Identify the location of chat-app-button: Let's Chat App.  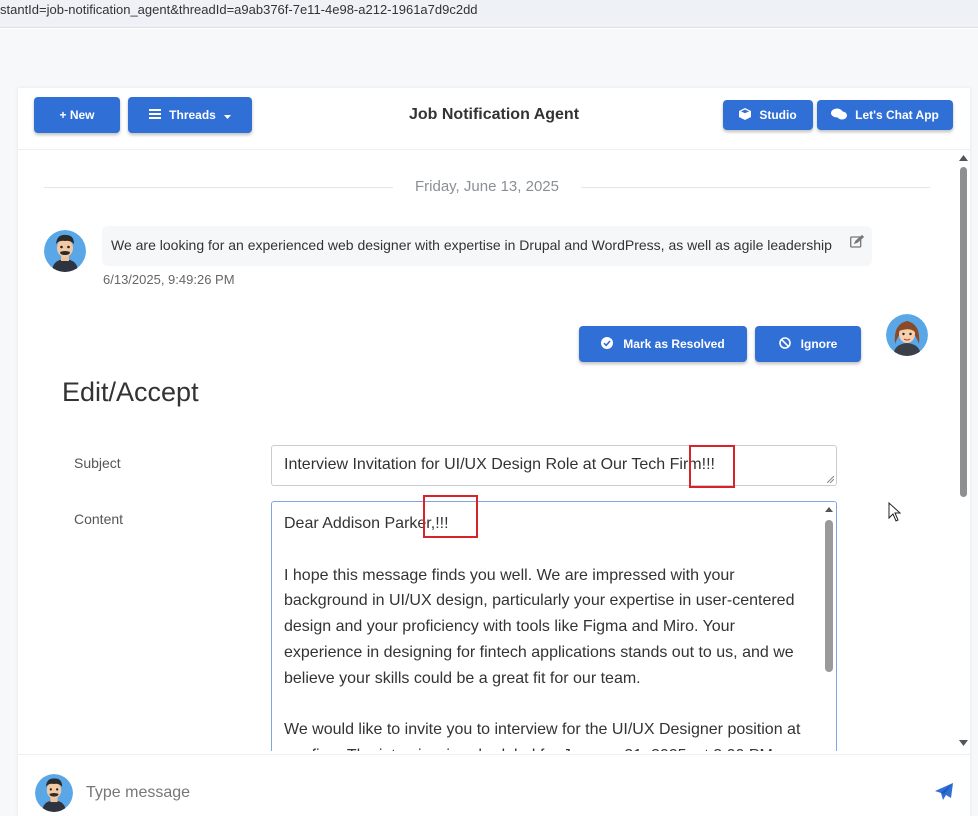
(885, 115).